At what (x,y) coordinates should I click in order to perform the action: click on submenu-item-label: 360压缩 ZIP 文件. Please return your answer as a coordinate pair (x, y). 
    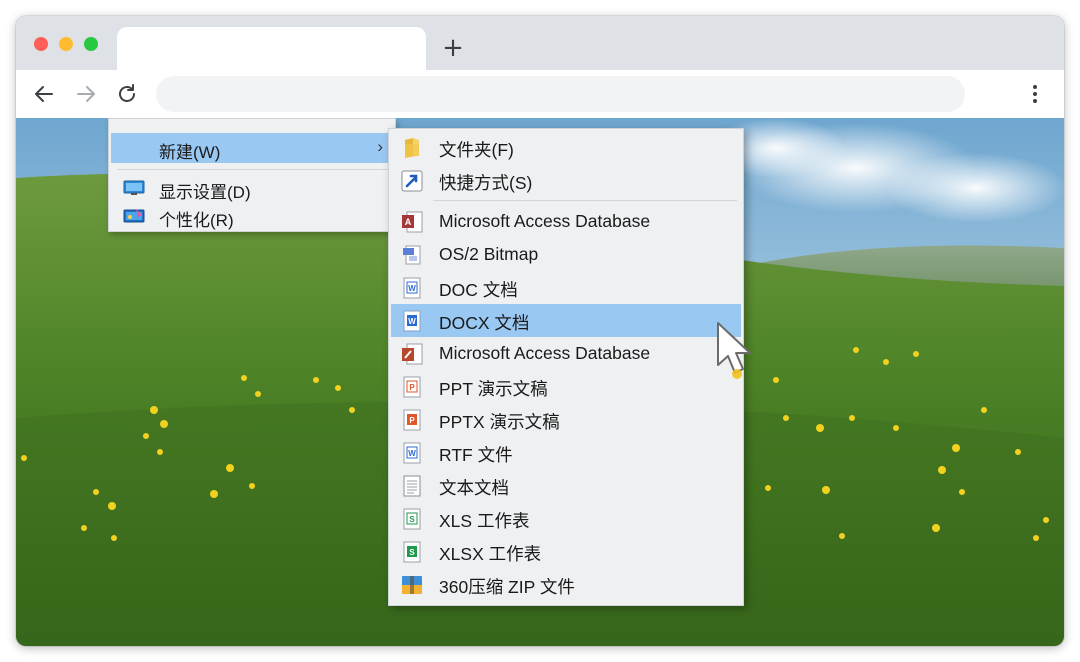
    Looking at the image, I should click on (507, 587).